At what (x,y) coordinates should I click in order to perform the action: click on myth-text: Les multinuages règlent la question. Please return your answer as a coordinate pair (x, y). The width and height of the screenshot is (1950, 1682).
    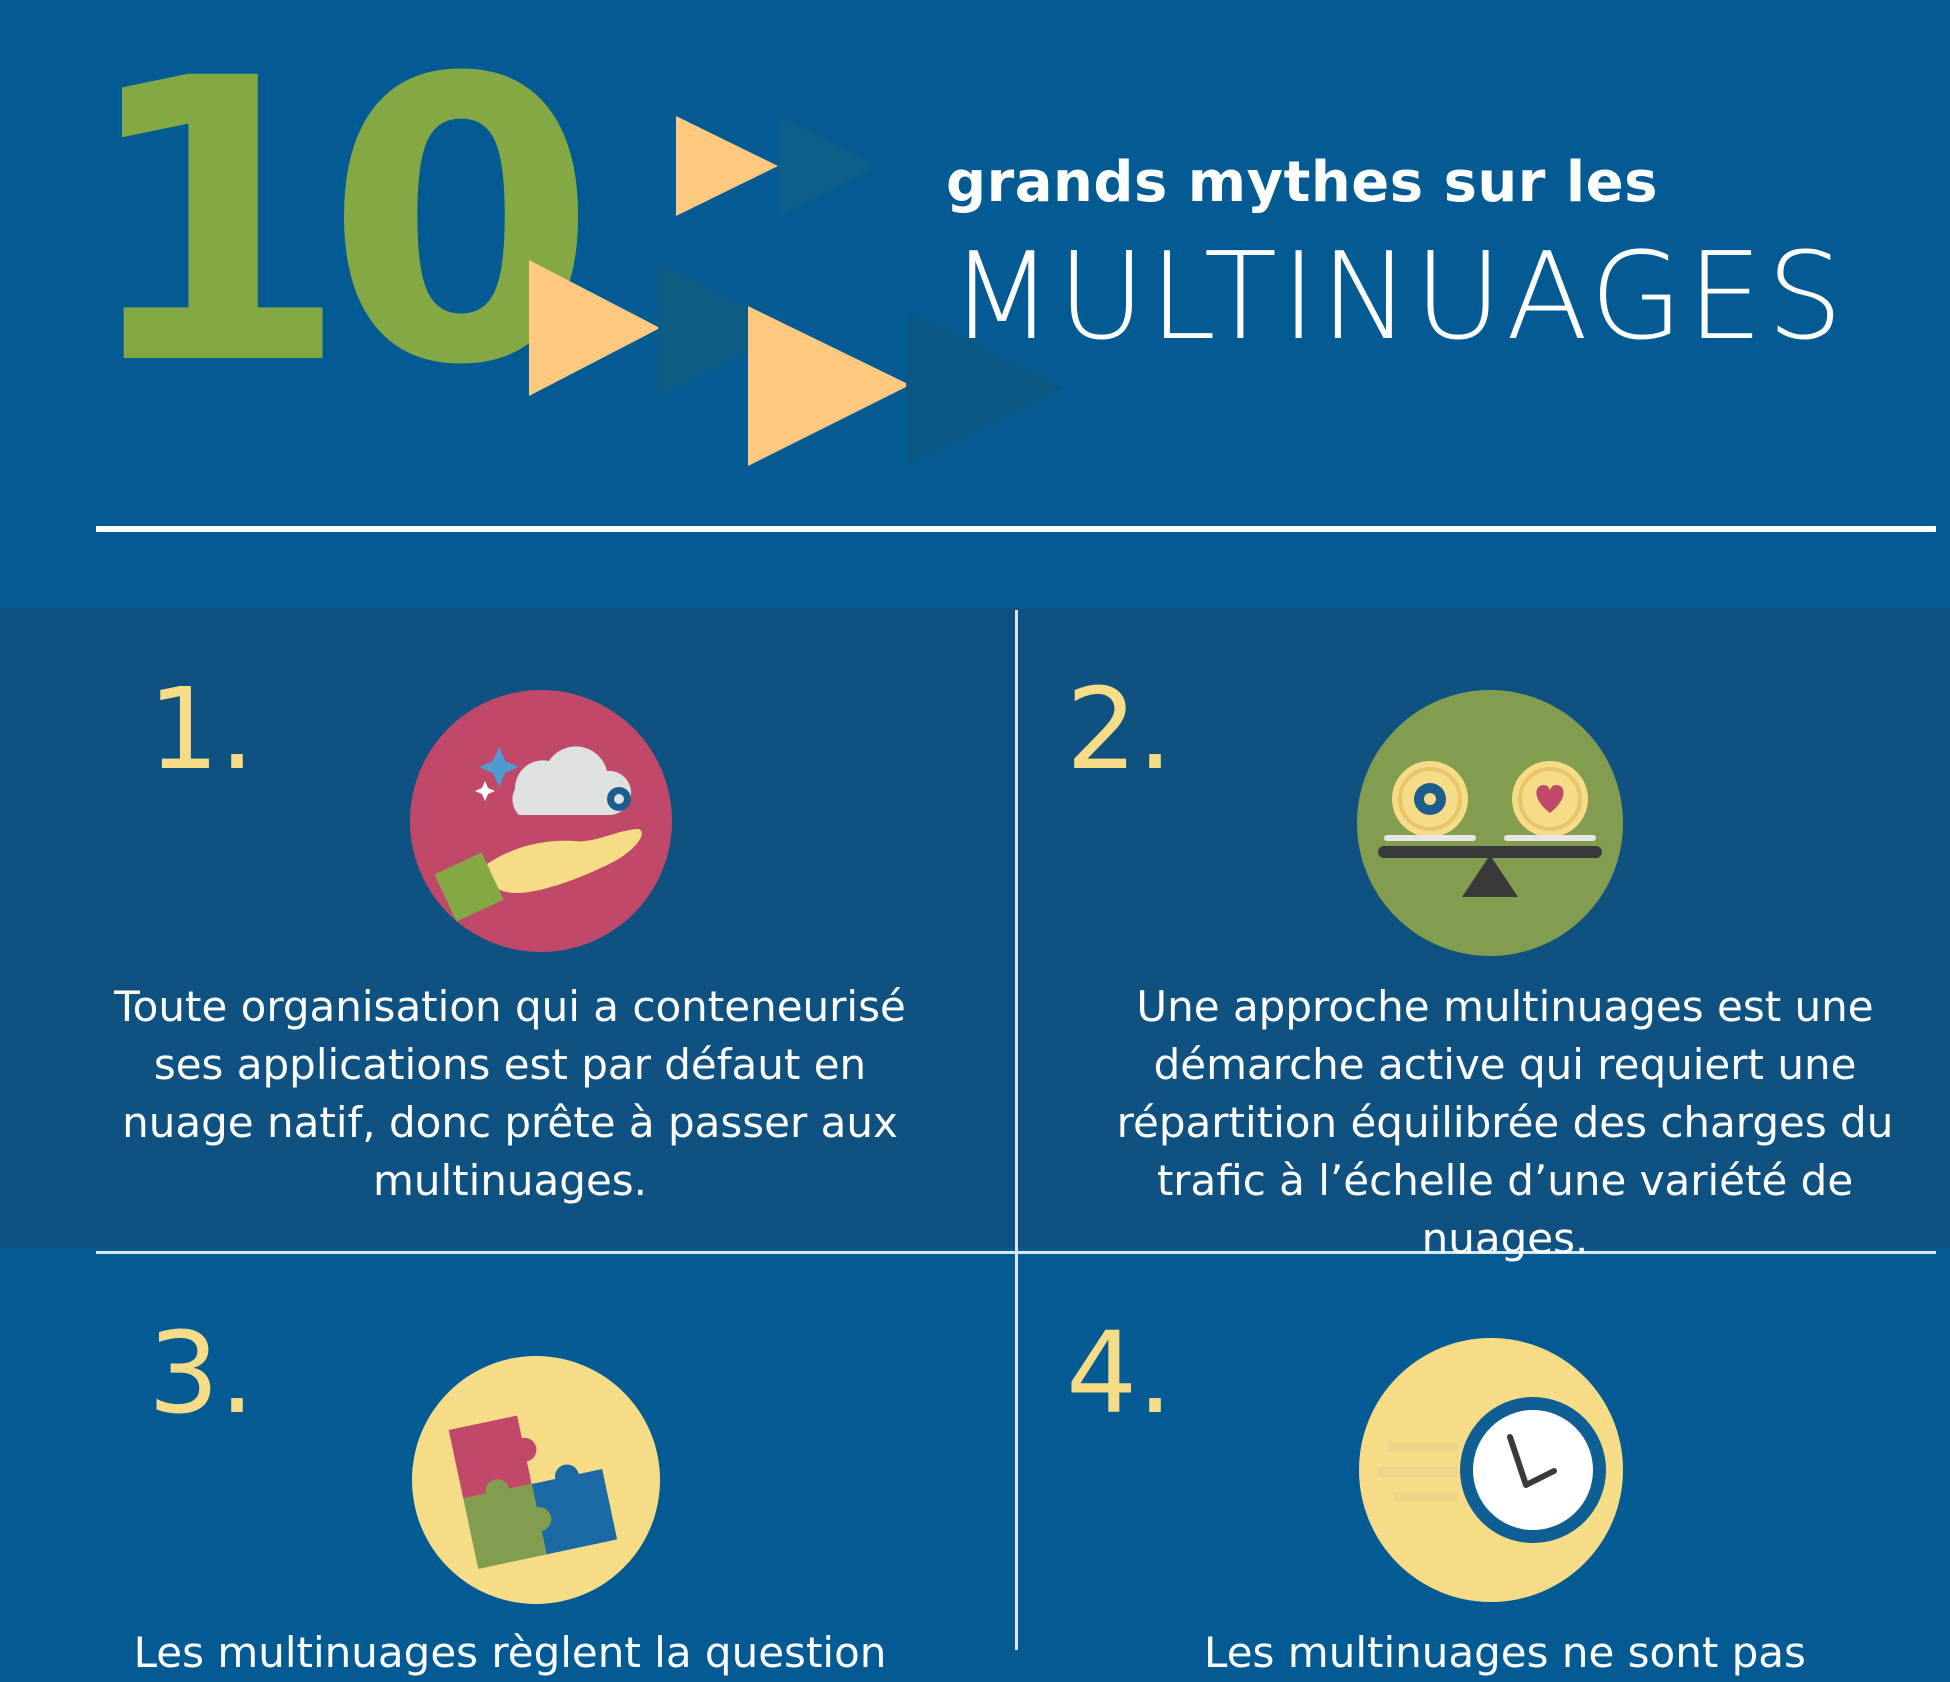
    Looking at the image, I should click on (510, 1652).